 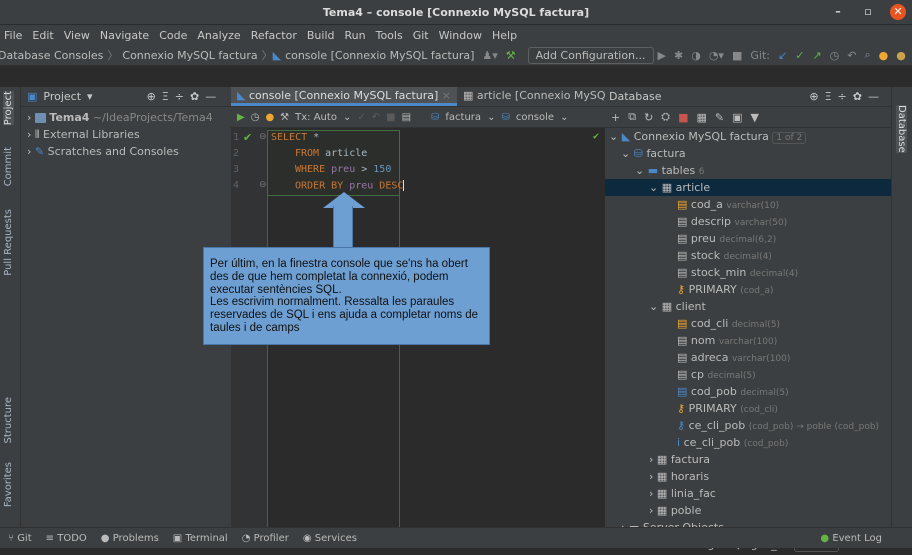 What do you see at coordinates (748, 374) in the screenshot?
I see `tree-item-column: ▤ cp decimal(5)` at bounding box center [748, 374].